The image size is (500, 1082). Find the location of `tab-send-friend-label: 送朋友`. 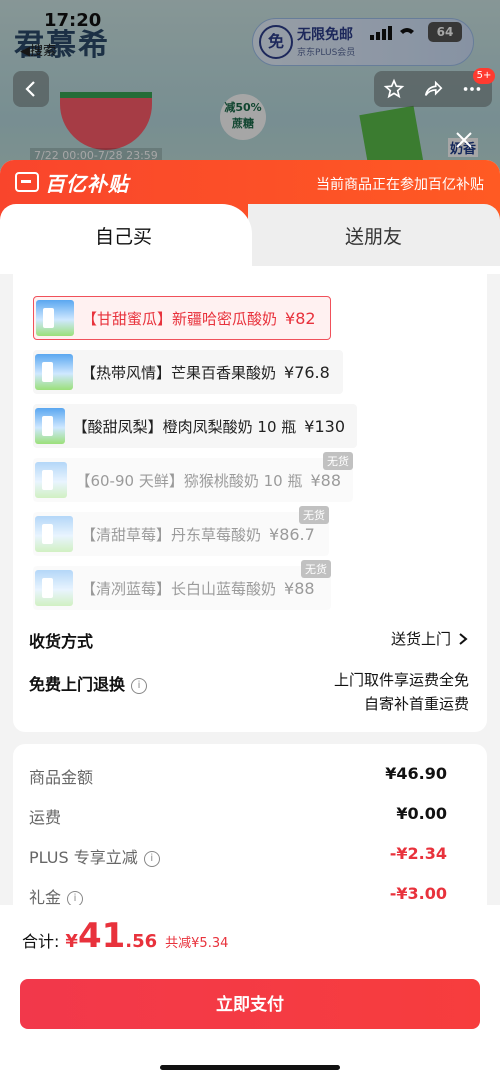

tab-send-friend-label: 送朋友 is located at coordinates (374, 237).